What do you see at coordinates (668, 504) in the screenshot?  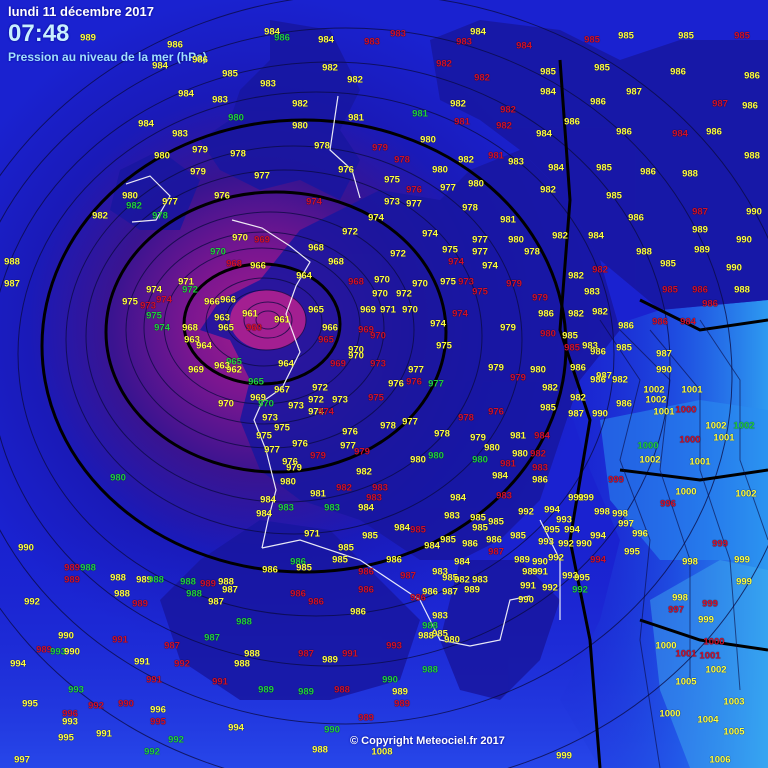 I see `station-value: 996` at bounding box center [668, 504].